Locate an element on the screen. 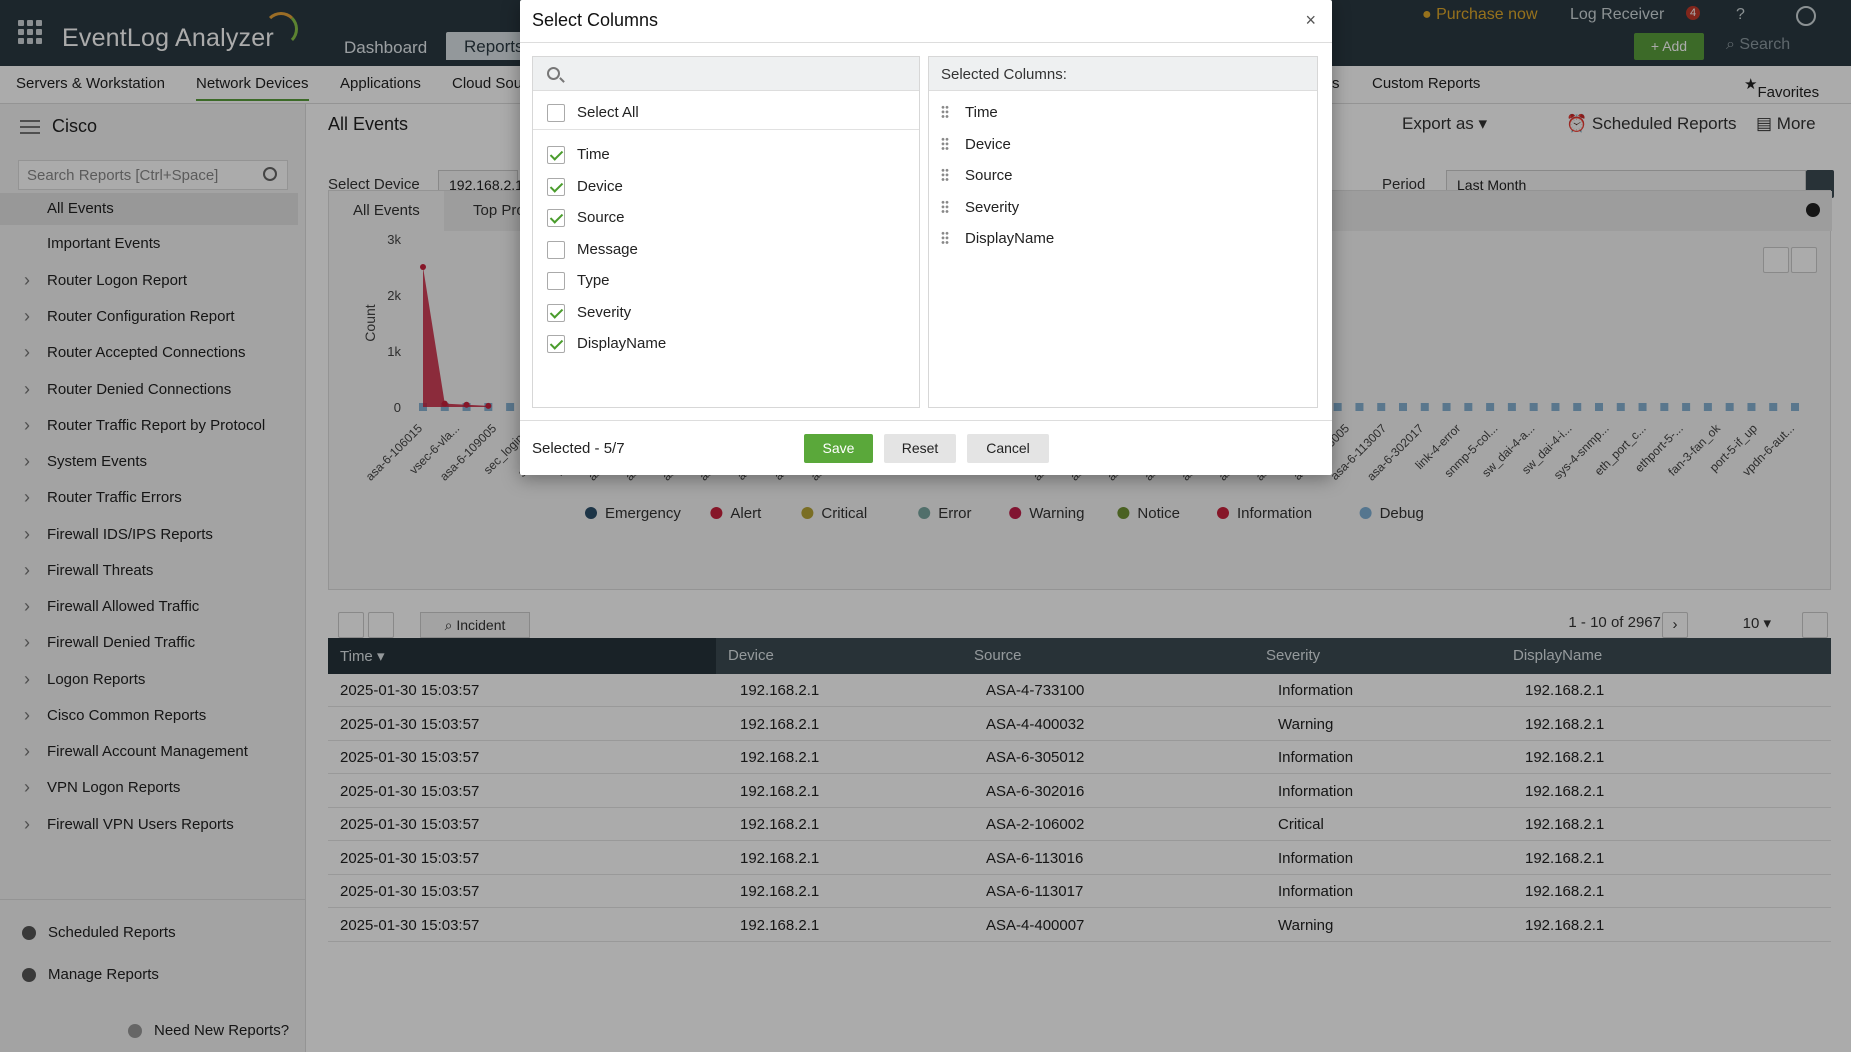 This screenshot has height=1052, width=1851. column-option-label: Message is located at coordinates (607, 249).